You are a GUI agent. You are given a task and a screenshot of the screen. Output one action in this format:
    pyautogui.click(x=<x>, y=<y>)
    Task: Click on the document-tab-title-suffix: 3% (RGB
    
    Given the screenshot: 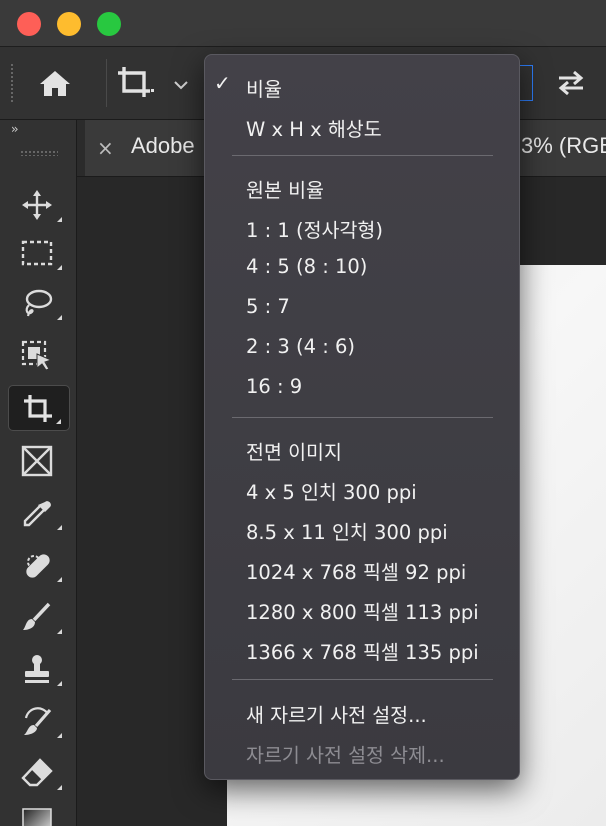 What is the action you would take?
    pyautogui.click(x=563, y=145)
    